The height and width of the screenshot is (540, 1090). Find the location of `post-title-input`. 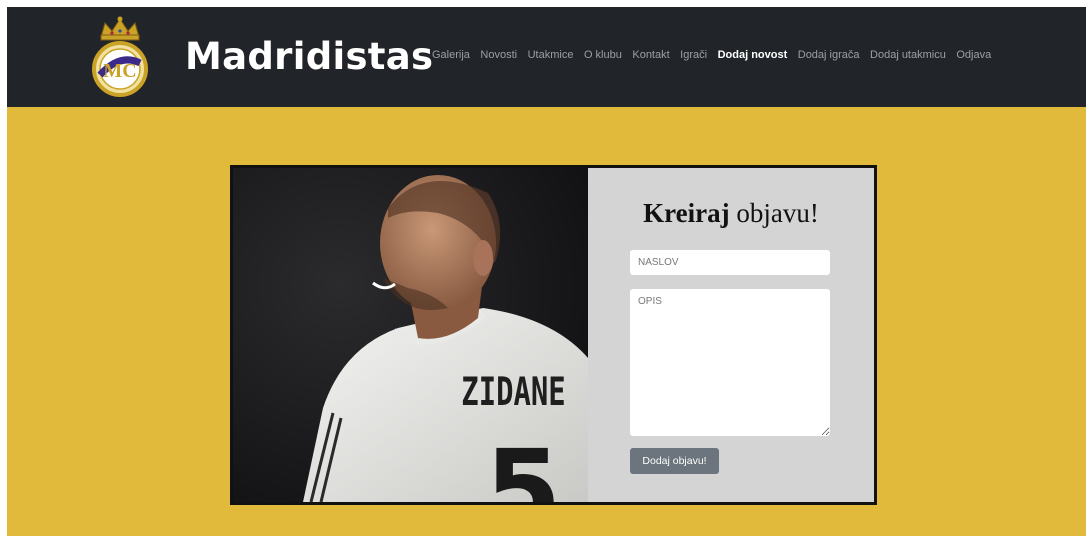

post-title-input is located at coordinates (730, 262).